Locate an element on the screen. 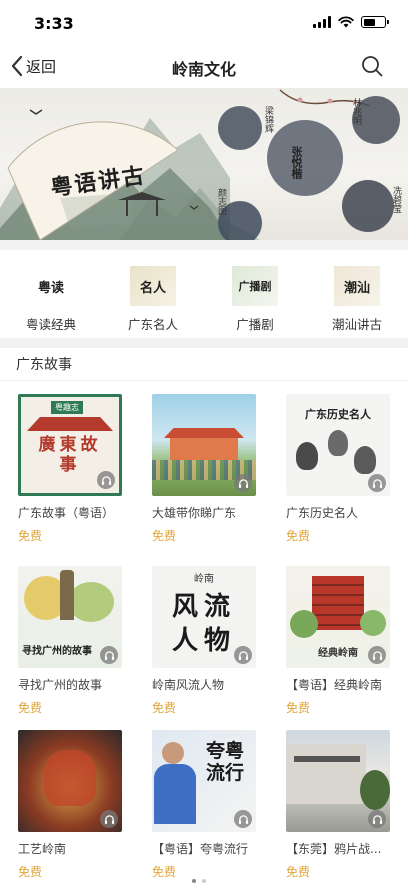 This screenshot has height=883, width=408. category-icon-text: 潮汕 is located at coordinates (356, 288).